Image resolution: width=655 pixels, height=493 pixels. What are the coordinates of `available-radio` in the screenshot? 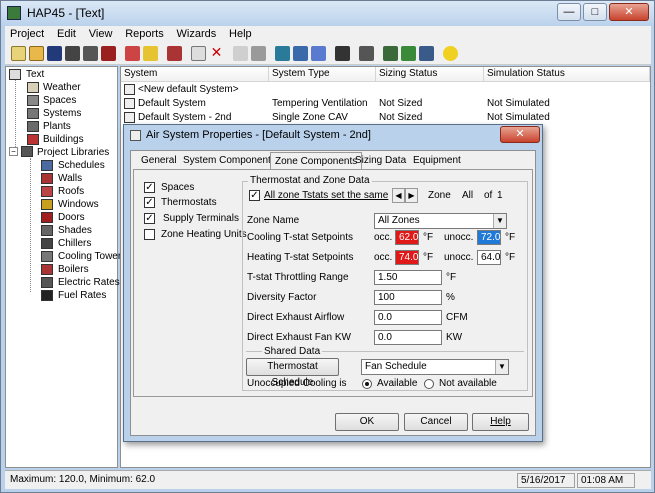 It's located at (367, 384).